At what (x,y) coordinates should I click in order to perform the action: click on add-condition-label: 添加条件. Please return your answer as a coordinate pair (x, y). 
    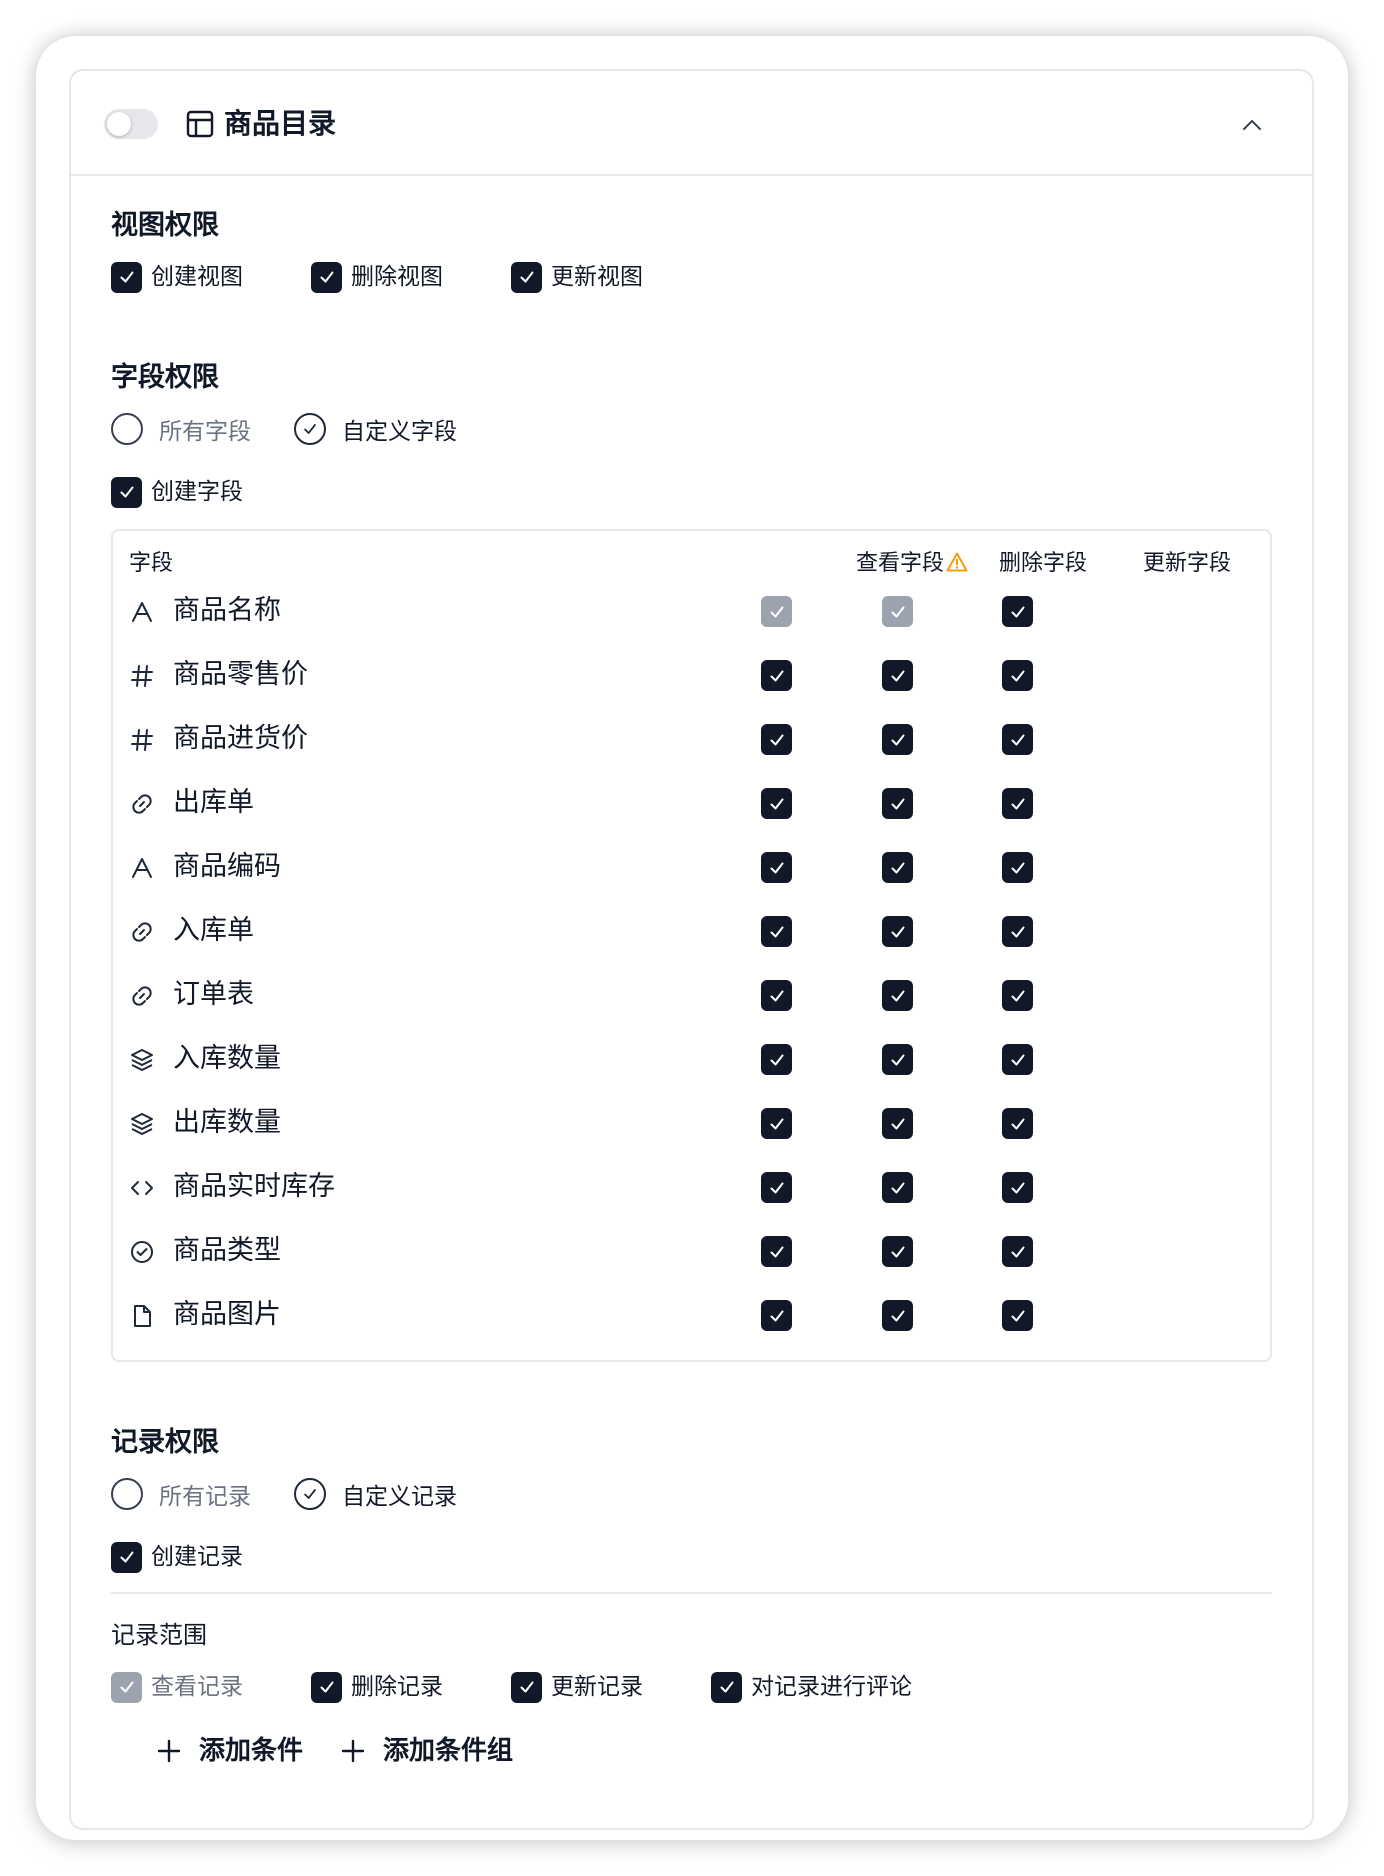
    Looking at the image, I should click on (251, 1751).